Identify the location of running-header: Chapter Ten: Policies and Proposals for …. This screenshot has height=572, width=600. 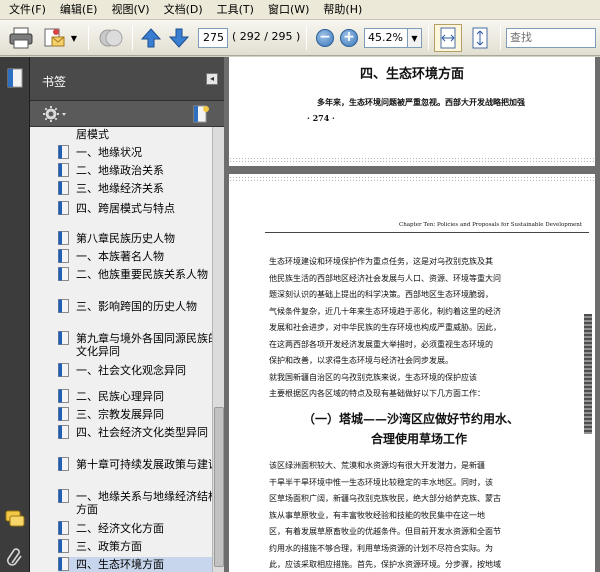
(491, 225).